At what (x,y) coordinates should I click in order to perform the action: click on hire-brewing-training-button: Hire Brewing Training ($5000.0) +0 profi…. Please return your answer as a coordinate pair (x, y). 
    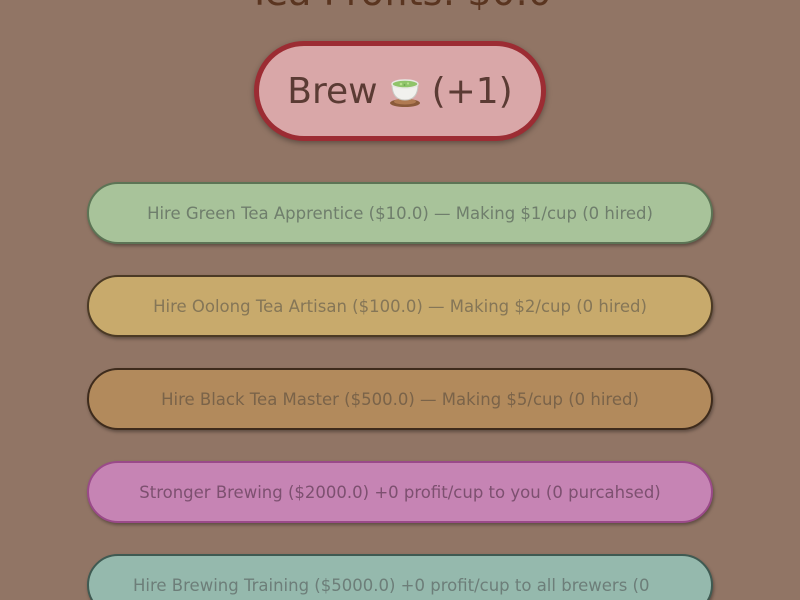
    Looking at the image, I should click on (400, 577).